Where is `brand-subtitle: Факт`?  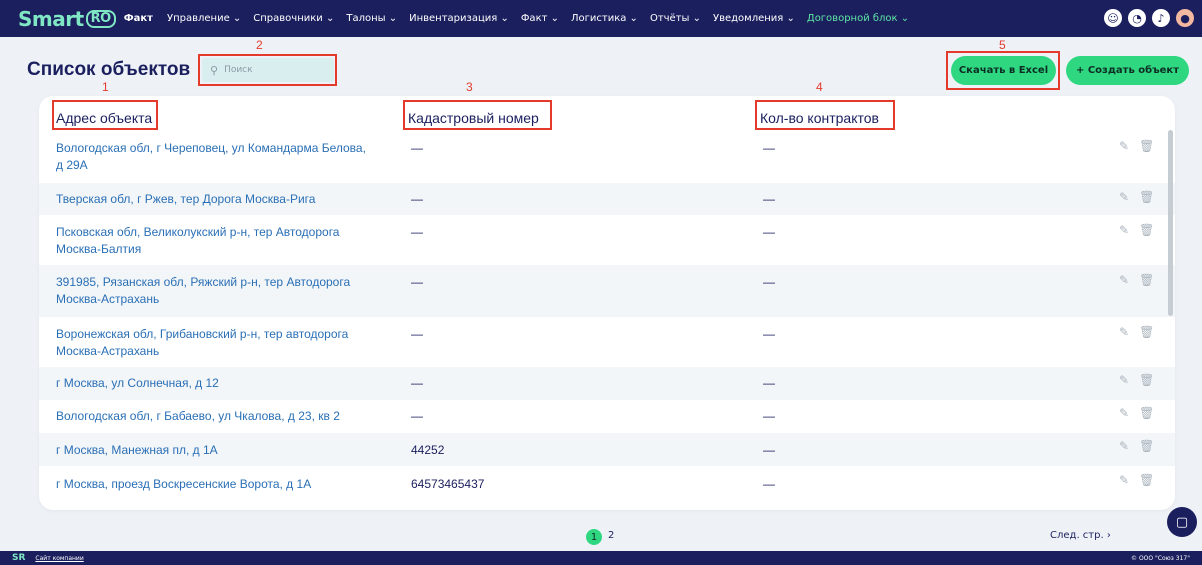 brand-subtitle: Факт is located at coordinates (138, 18).